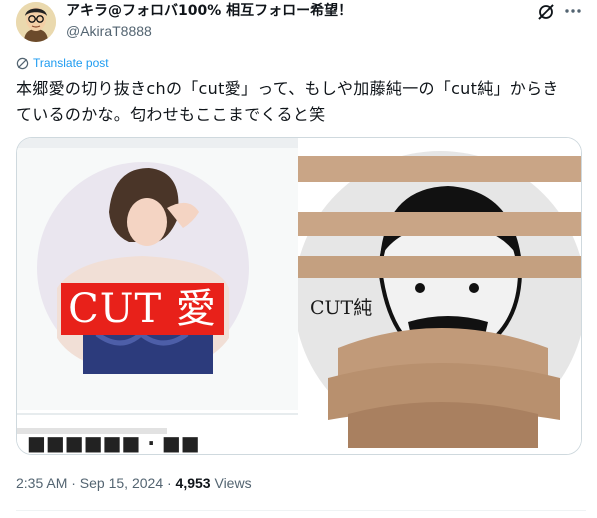  Describe the element at coordinates (22, 63) in the screenshot. I see `translate-icon` at that location.